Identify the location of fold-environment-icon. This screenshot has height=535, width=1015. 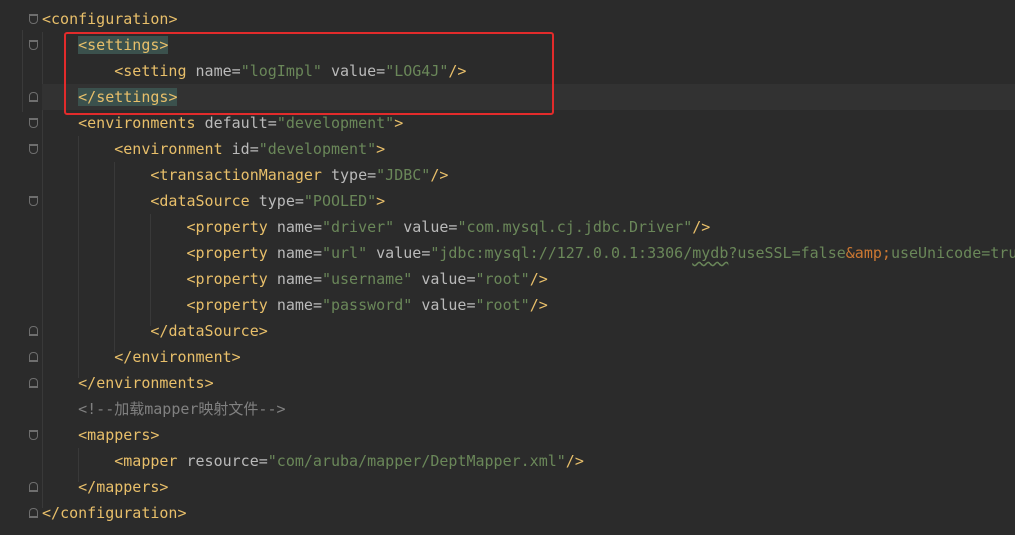
(33, 149).